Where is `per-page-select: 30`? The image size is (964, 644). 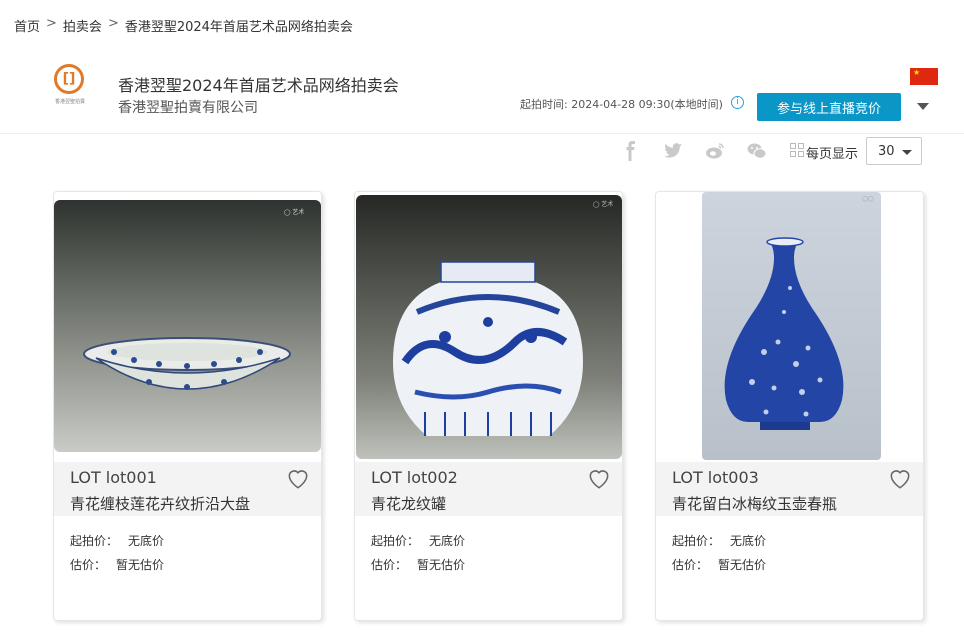 per-page-select: 30 is located at coordinates (894, 151).